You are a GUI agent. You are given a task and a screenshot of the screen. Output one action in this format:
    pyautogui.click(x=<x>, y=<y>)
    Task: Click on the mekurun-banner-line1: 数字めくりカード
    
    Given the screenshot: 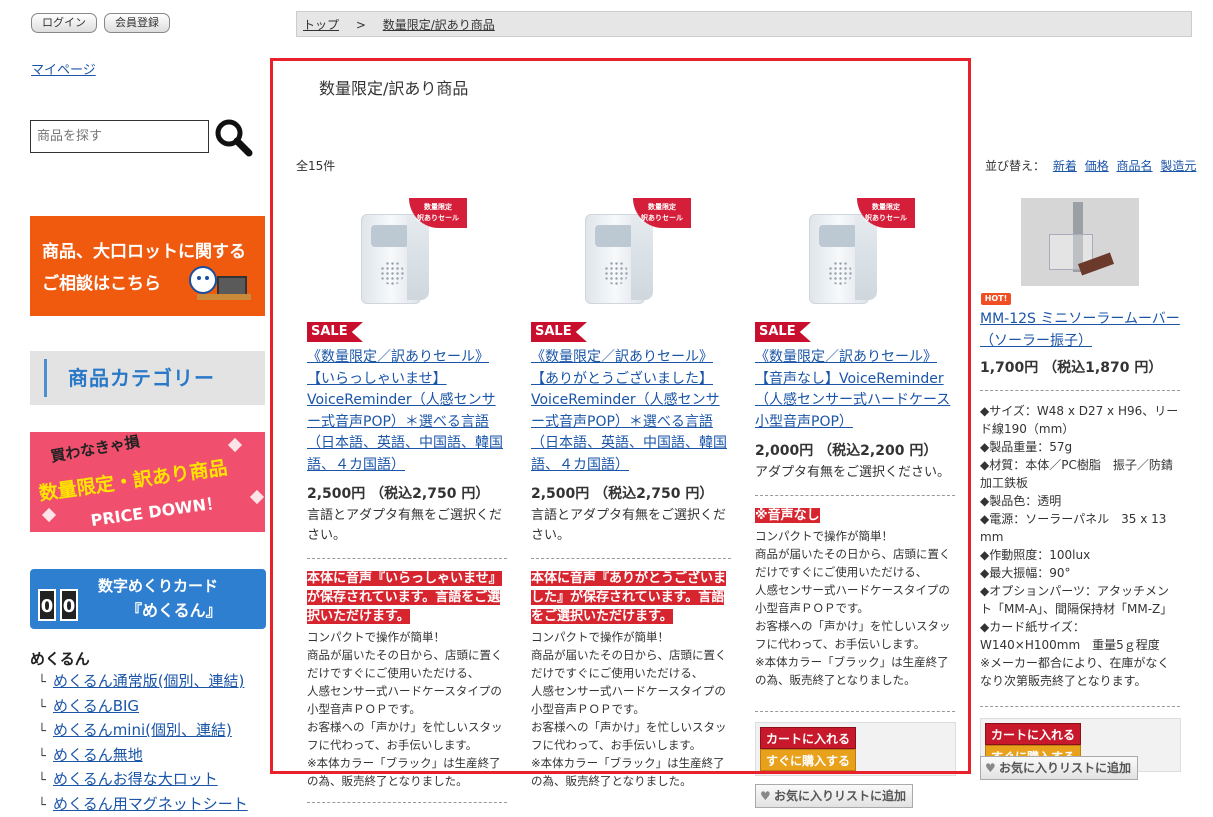 What is the action you would take?
    pyautogui.click(x=158, y=585)
    